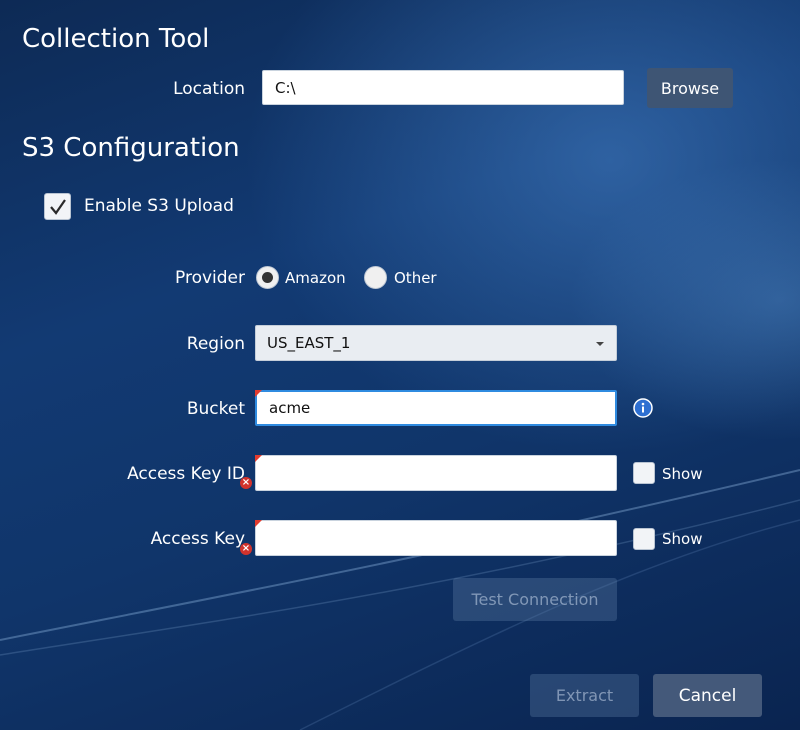  What do you see at coordinates (215, 409) in the screenshot?
I see `bucket-label: Bucket` at bounding box center [215, 409].